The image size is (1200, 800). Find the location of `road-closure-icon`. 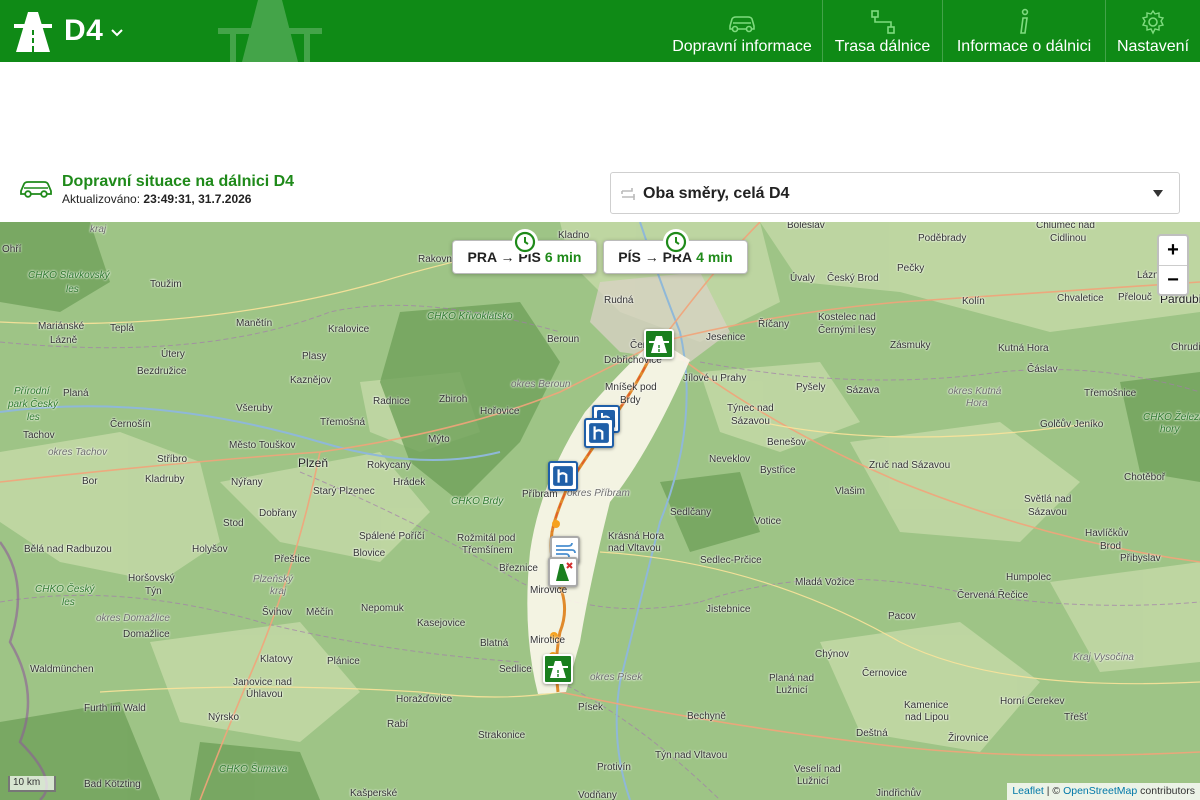

road-closure-icon is located at coordinates (564, 571).